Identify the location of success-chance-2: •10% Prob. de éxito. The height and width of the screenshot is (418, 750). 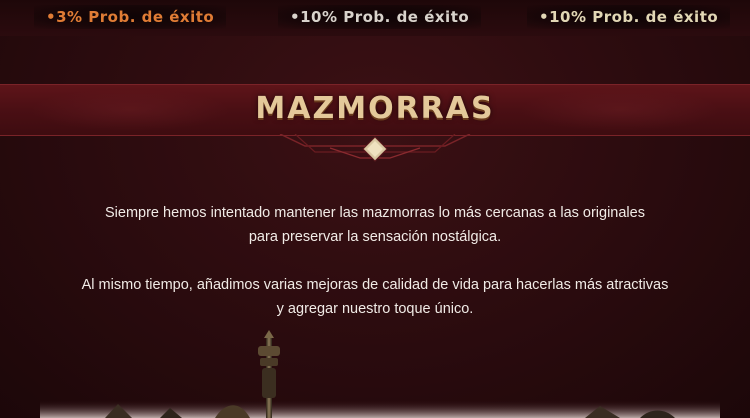
(380, 17).